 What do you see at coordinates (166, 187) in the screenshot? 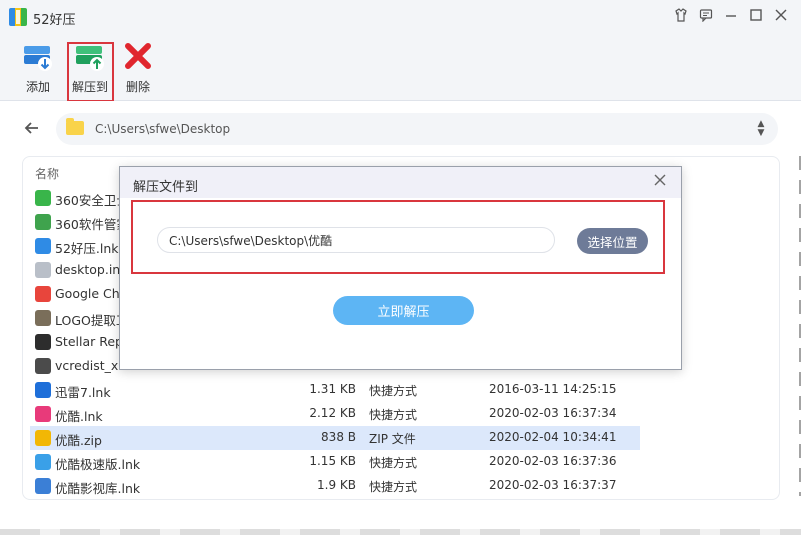
I see `dialog-title: 解压文件到` at bounding box center [166, 187].